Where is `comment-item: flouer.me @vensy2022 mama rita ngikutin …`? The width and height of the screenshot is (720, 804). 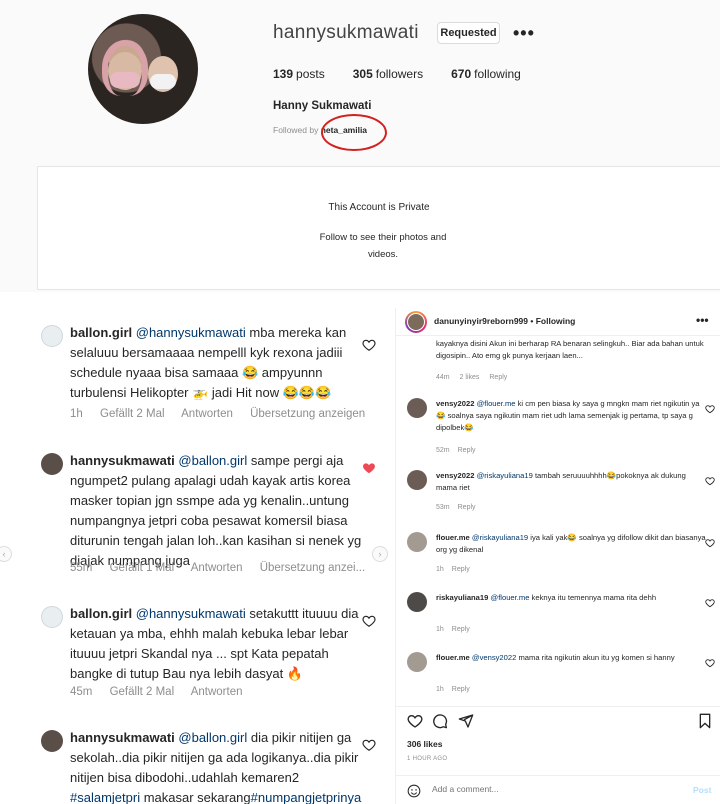
comment-item: flouer.me @vensy2022 mama rita ngikutin … is located at coordinates (562, 677).